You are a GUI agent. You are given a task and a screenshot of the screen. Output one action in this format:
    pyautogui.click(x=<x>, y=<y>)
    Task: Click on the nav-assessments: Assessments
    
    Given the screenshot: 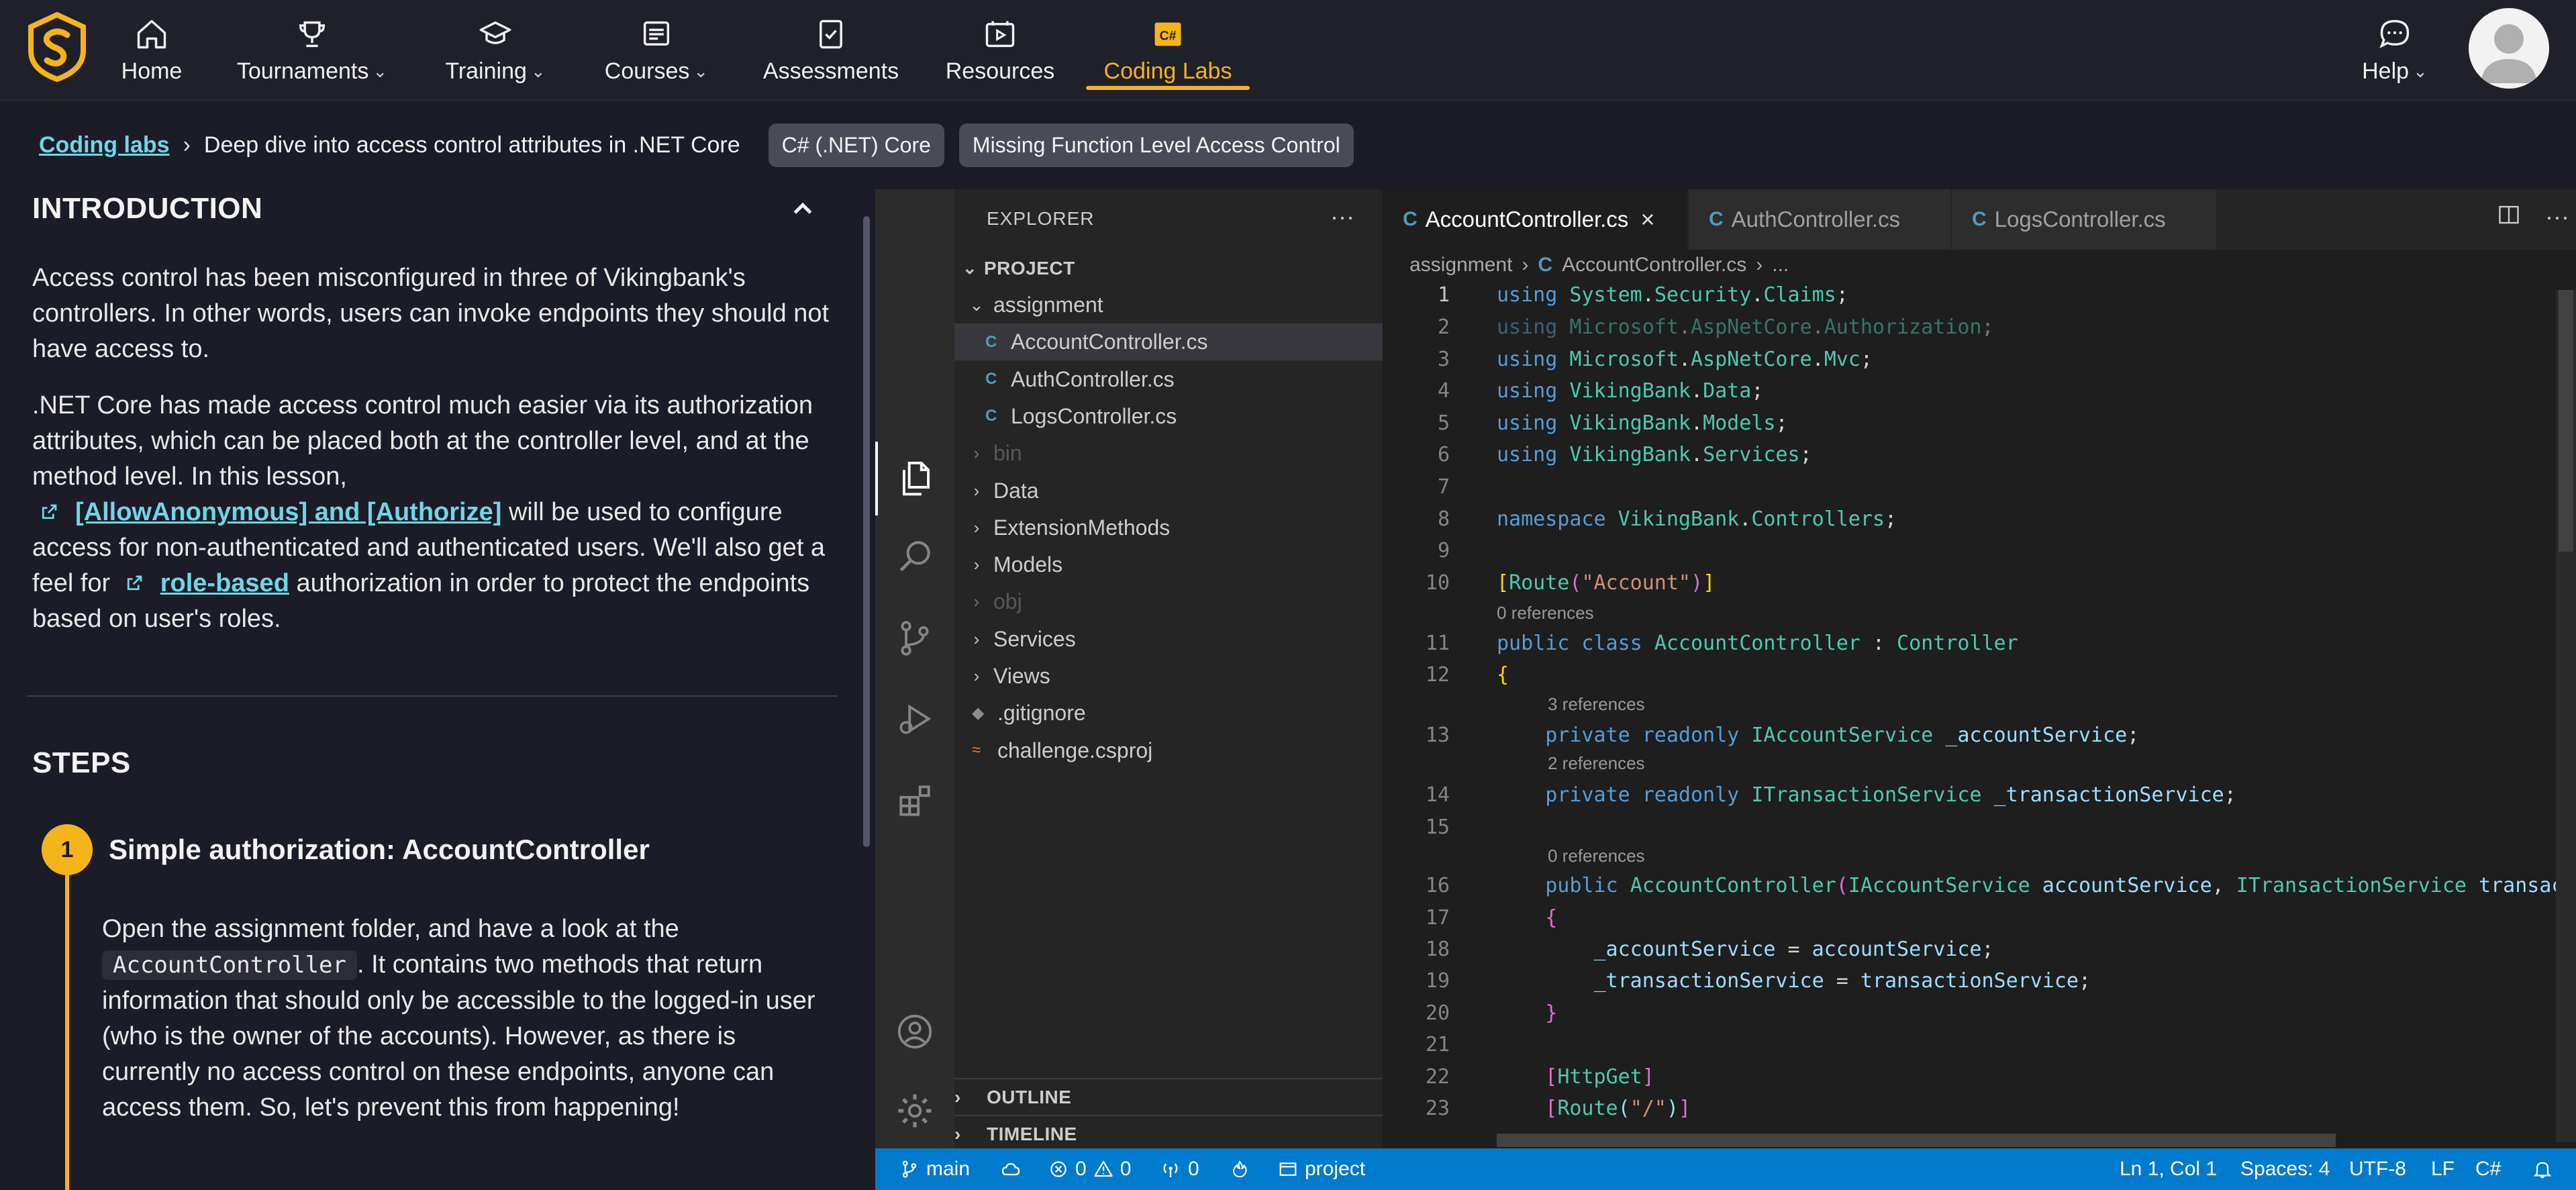 What is the action you would take?
    pyautogui.click(x=830, y=50)
    